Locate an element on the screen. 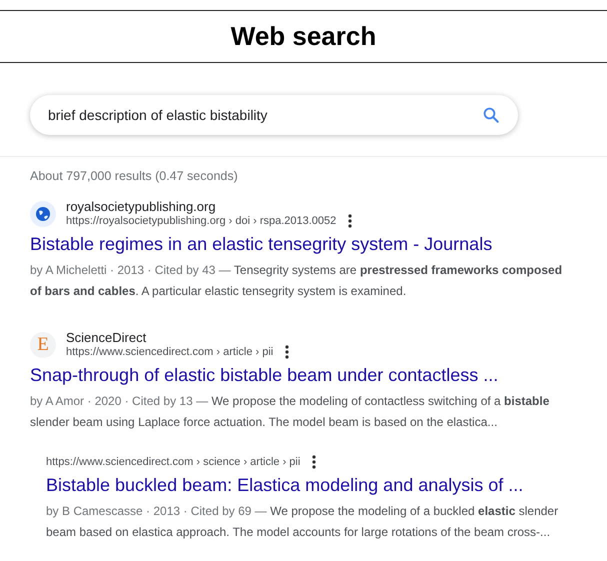  result-snippet: by A Micheletti · 2013 · Cited by 43 — Tensegrity systems are prestressed frameworks composed of bars and cables. A particular elastic tensegrity system is examined. is located at coordinates (297, 281).